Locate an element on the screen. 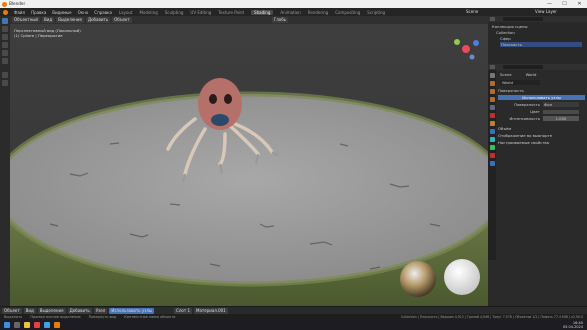 This screenshot has width=587, height=330. blender-logo-icon is located at coordinates (4, 4).